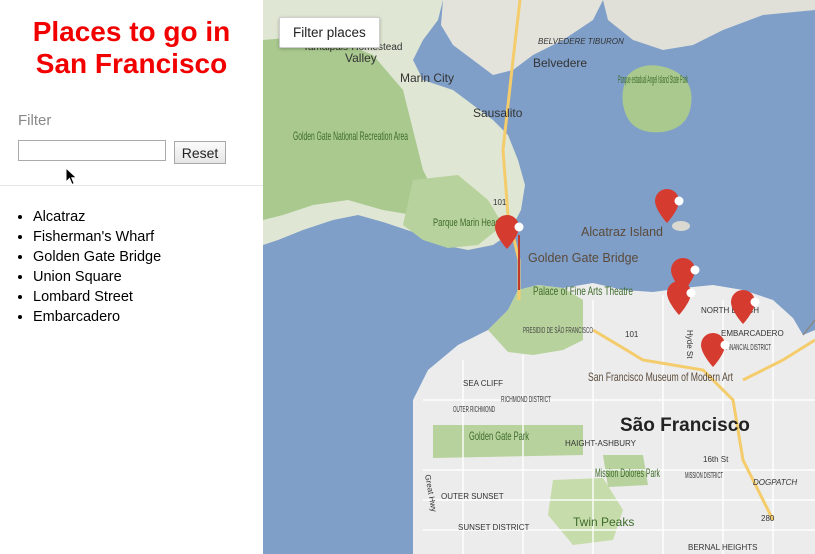  Describe the element at coordinates (603, 522) in the screenshot. I see `map-label: Twin Peaks` at that location.